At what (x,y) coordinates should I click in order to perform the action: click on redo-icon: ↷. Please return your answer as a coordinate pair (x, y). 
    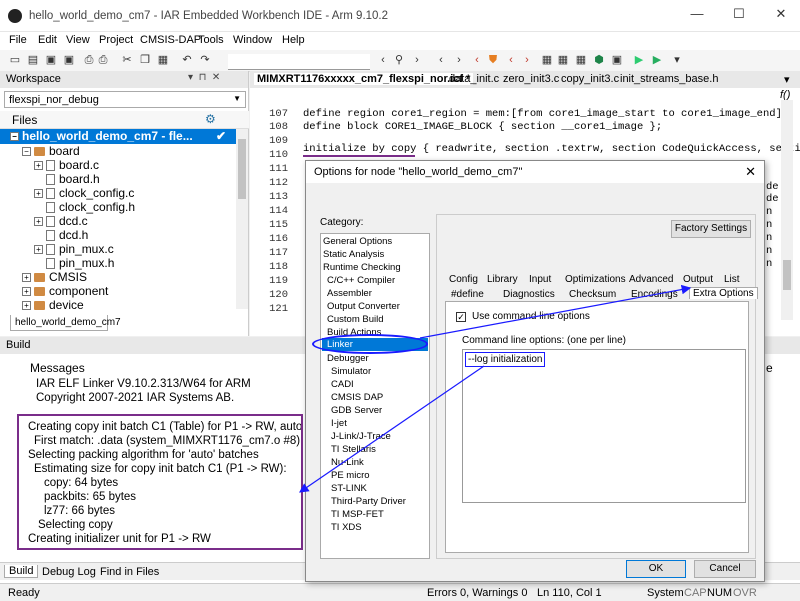
    Looking at the image, I should click on (205, 60).